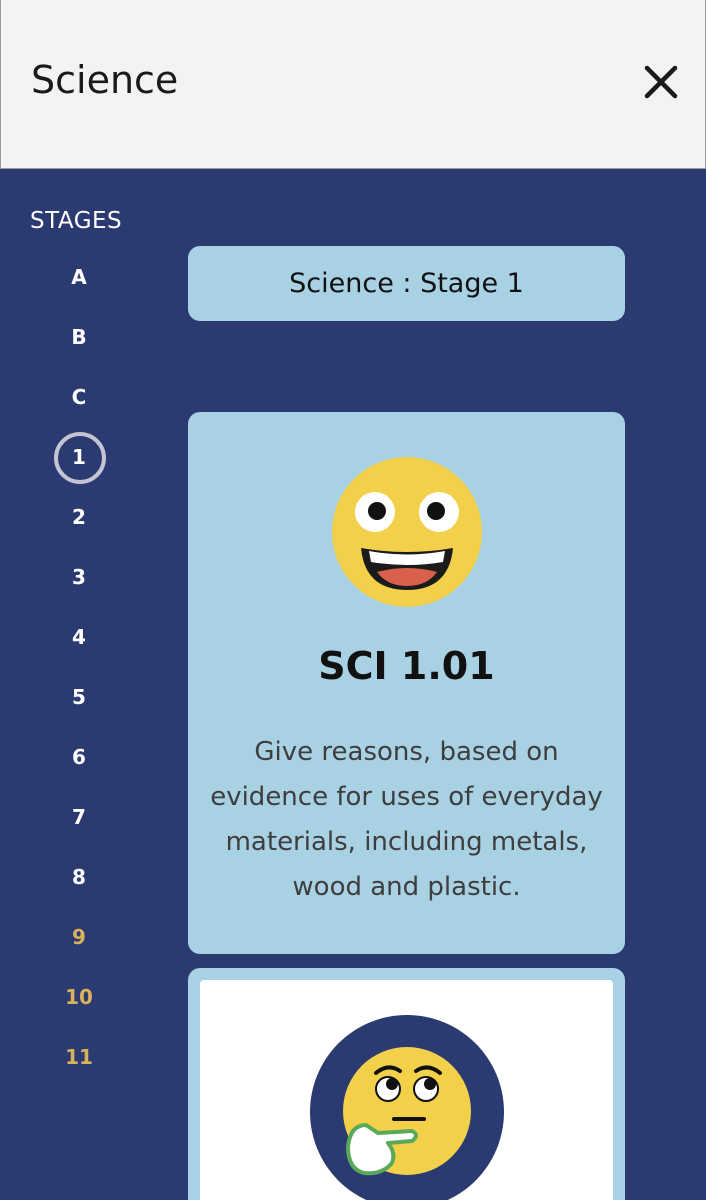  What do you see at coordinates (105, 80) in the screenshot?
I see `page-title: Science` at bounding box center [105, 80].